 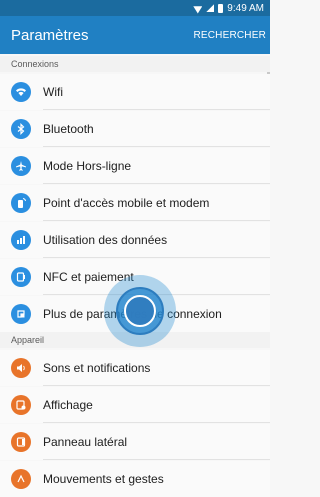 I want to click on app-bar: Paramètres RECHERCHER, so click(x=135, y=35).